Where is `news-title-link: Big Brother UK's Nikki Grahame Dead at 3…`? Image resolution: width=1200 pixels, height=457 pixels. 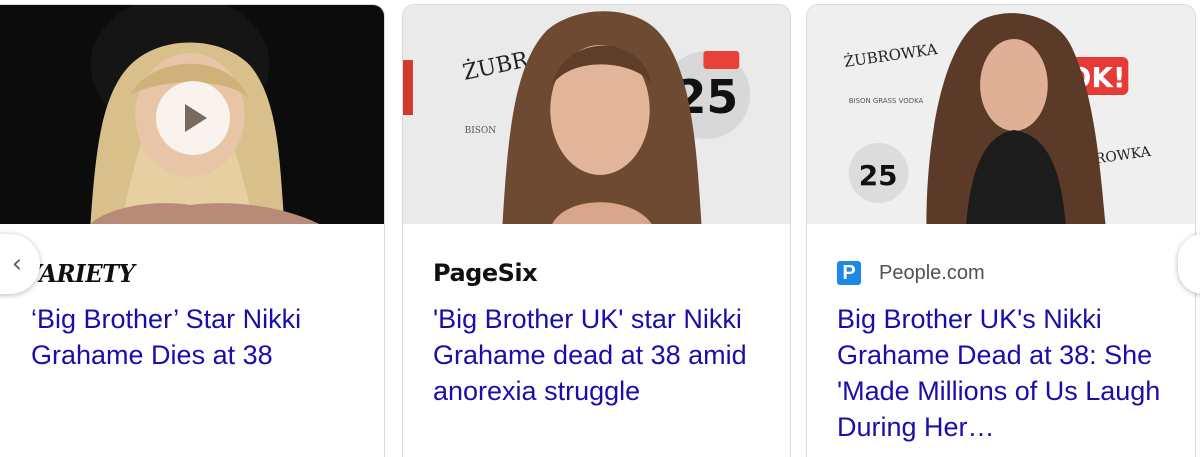 news-title-link: Big Brother UK's Nikki Grahame Dead at 3… is located at coordinates (1009, 373).